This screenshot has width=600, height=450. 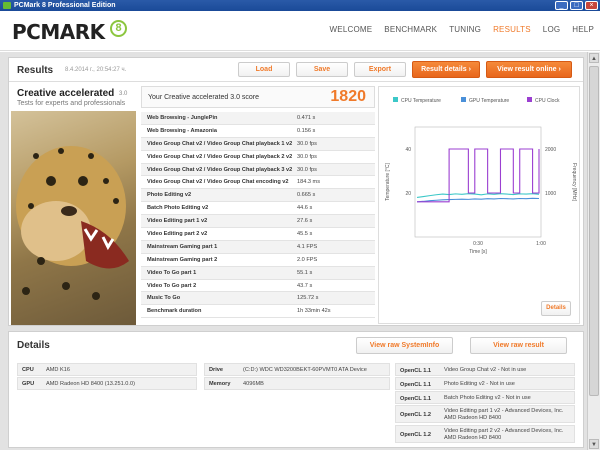 What do you see at coordinates (478, 195) in the screenshot?
I see `series-line-cpu-temperature` at bounding box center [478, 195].